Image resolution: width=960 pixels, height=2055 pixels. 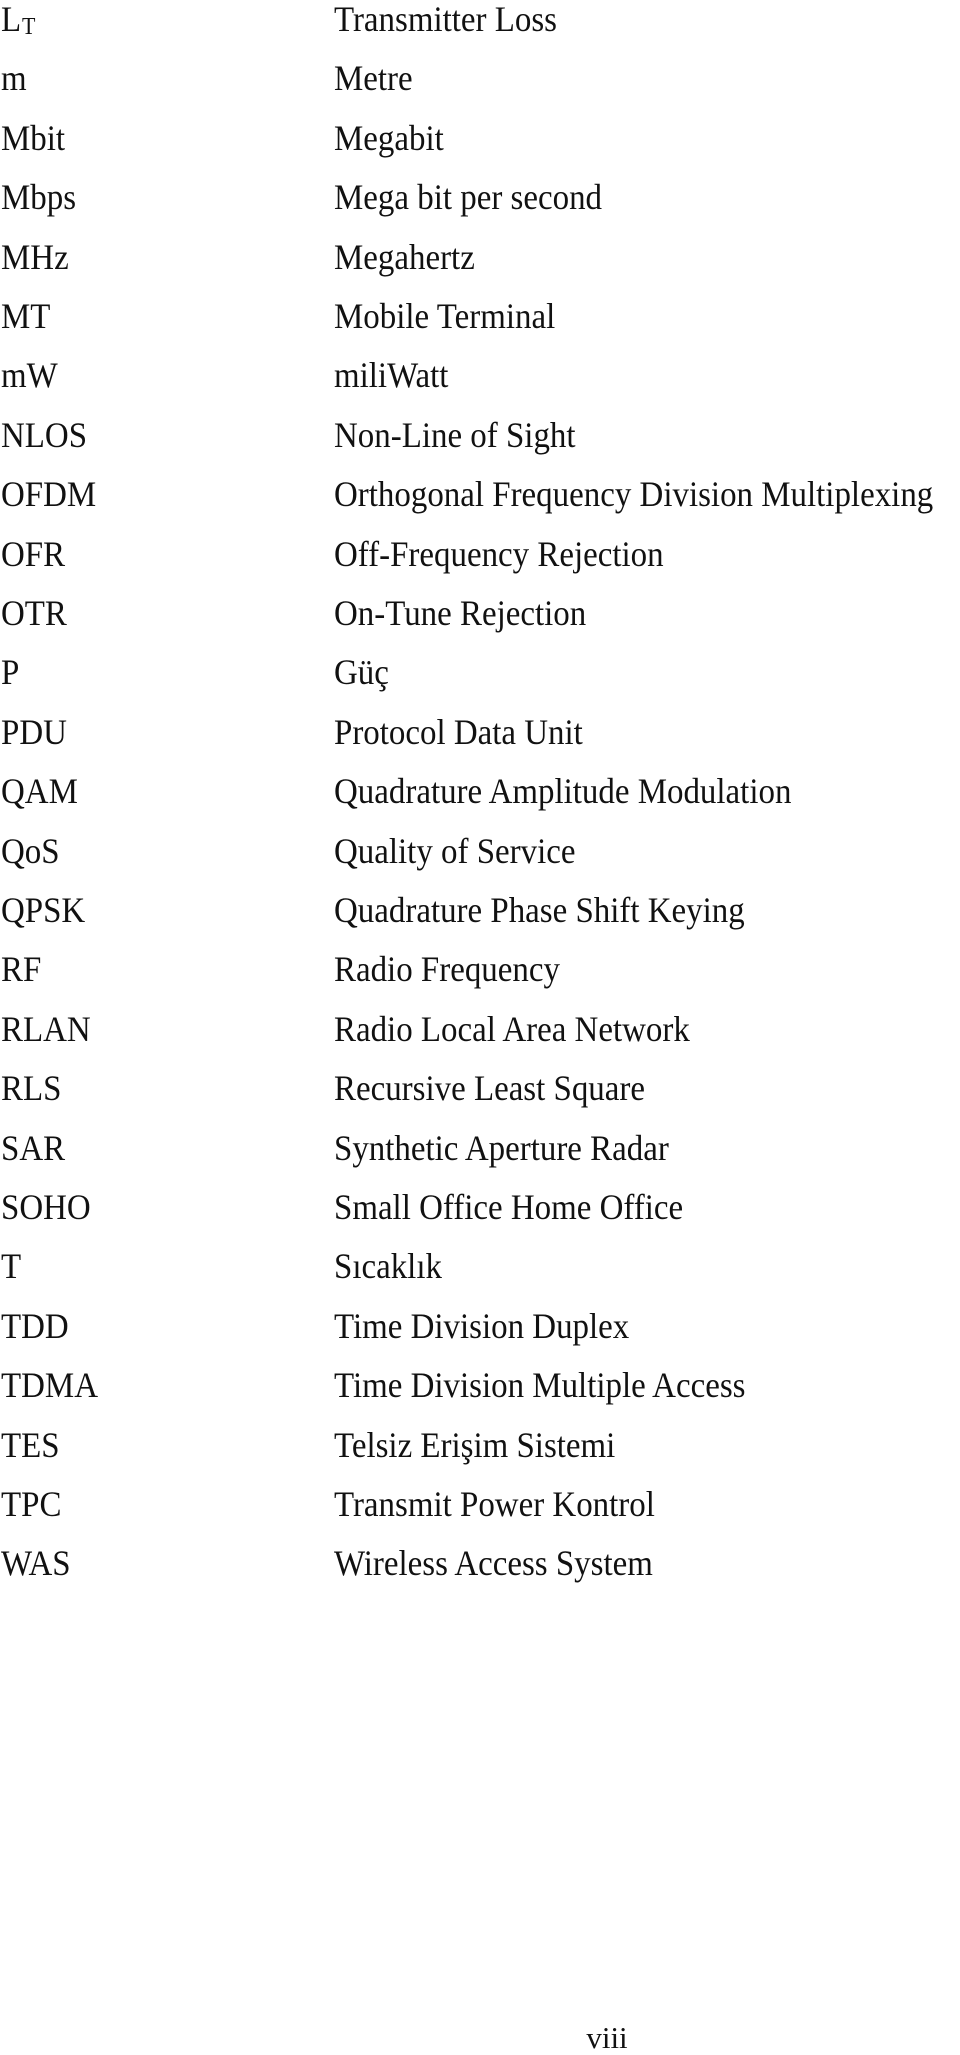 I want to click on abbreviation-term: NLOS, so click(x=44, y=435).